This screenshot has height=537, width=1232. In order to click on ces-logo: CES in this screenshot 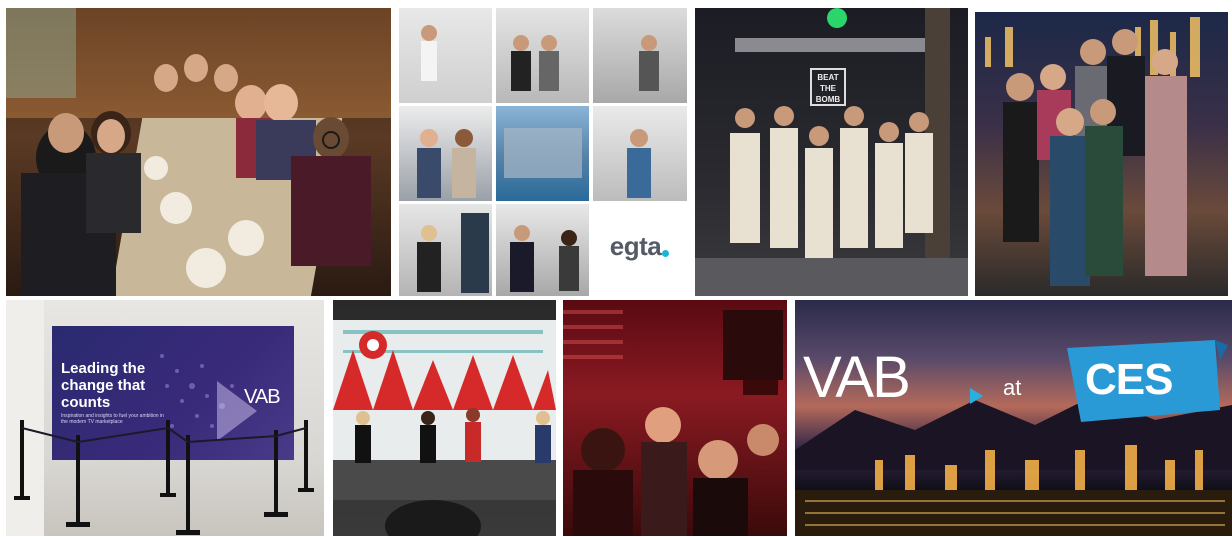, I will do `click(1129, 379)`.